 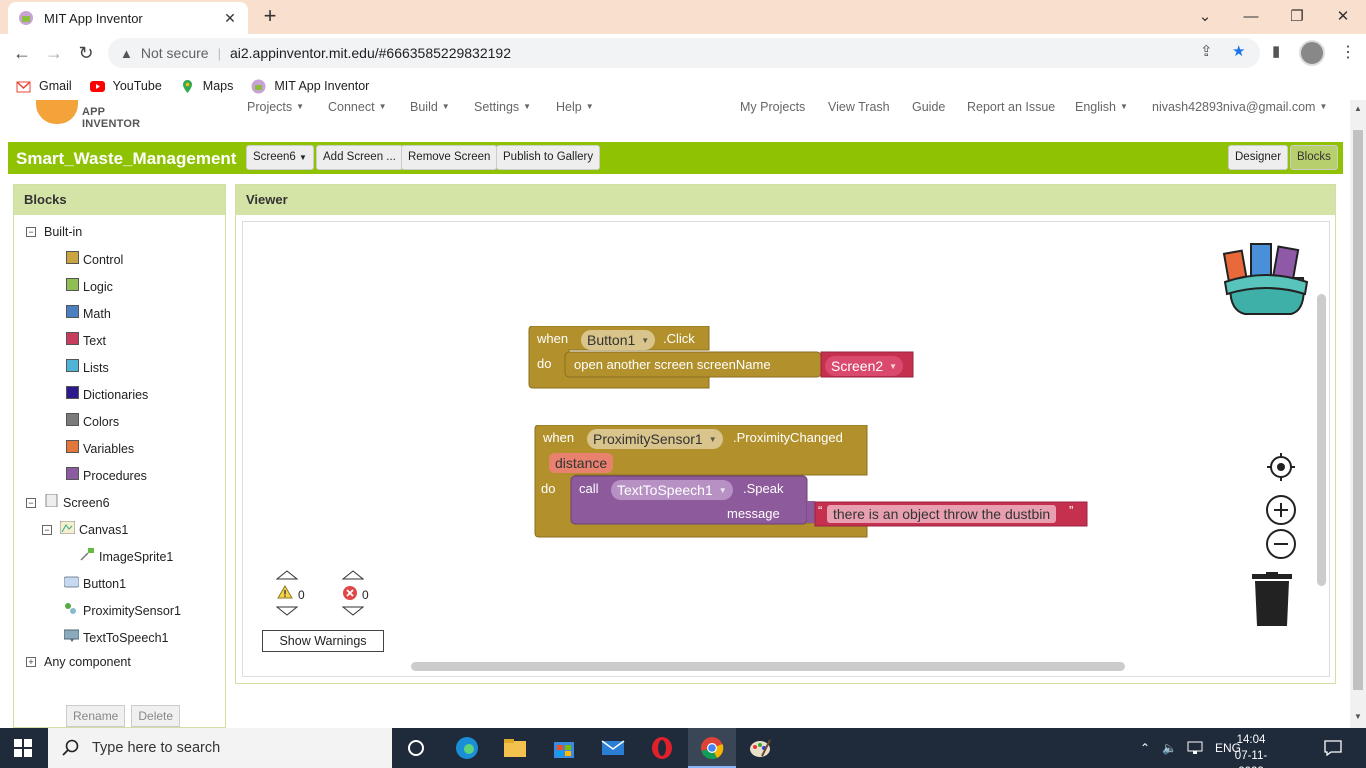 What do you see at coordinates (1321, 440) in the screenshot?
I see `workspace-vertical-scrollbar` at bounding box center [1321, 440].